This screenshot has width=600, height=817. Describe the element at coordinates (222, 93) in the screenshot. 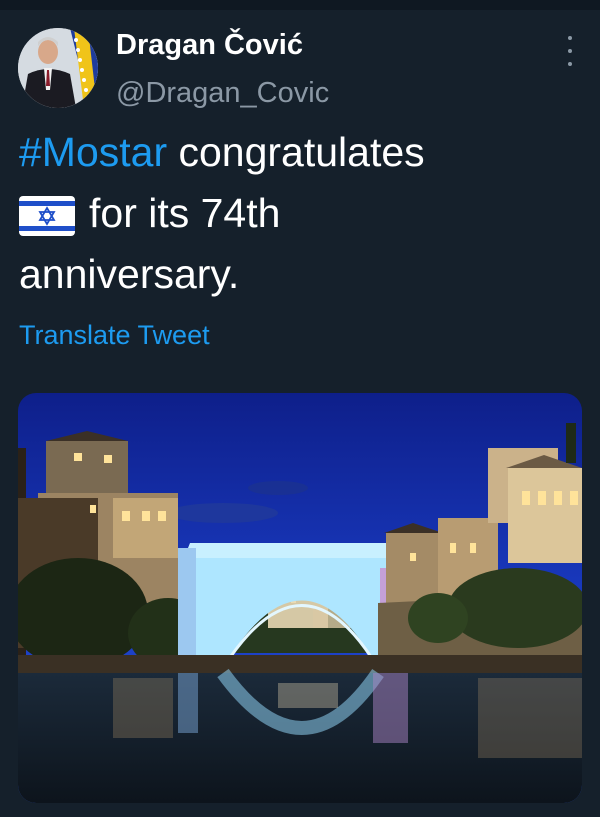

I see `author-handle: @Dragan_Covic` at that location.